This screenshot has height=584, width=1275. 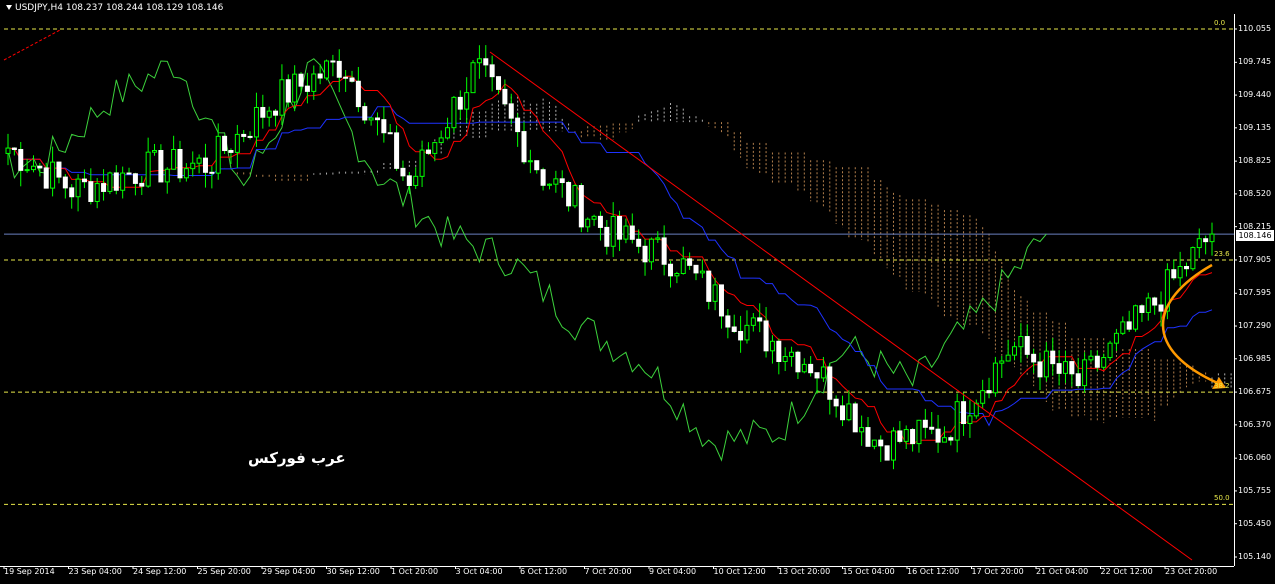 What do you see at coordinates (9, 7) in the screenshot?
I see `dropdown-triangle-icon` at bounding box center [9, 7].